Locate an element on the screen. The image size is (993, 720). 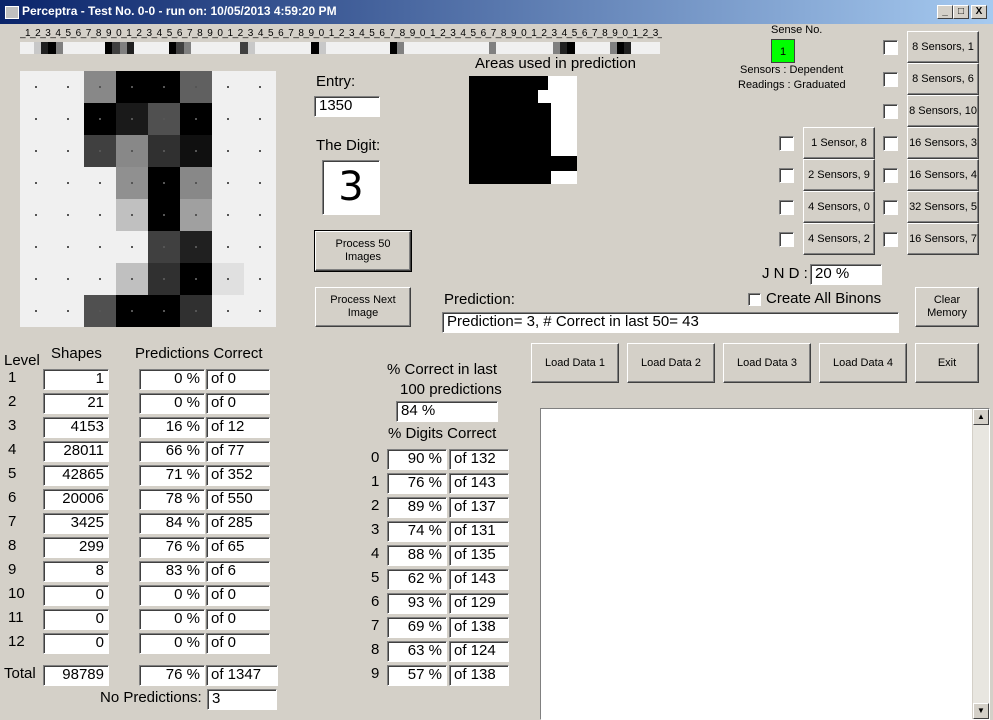
button-16-sensors-4: 16 Sensors, 4 is located at coordinates (943, 175).